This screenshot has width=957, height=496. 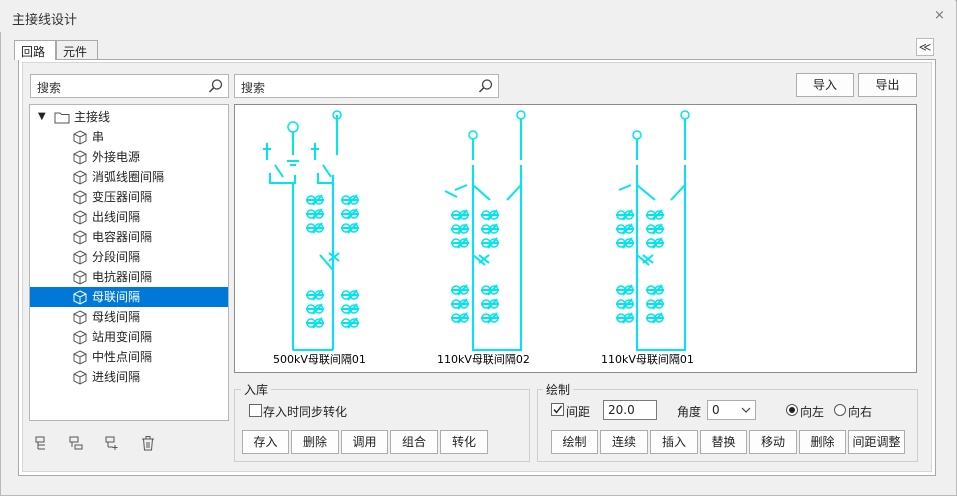 What do you see at coordinates (630, 410) in the screenshot?
I see `spacing-input: 20.0` at bounding box center [630, 410].